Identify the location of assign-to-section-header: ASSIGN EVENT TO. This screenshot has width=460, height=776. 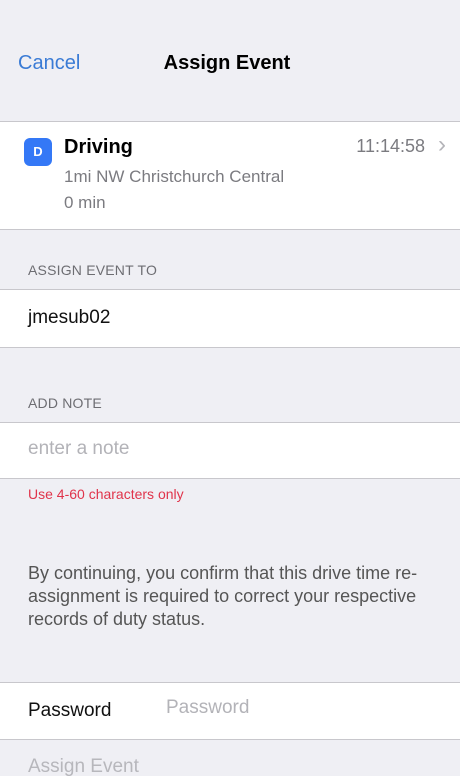
(93, 270).